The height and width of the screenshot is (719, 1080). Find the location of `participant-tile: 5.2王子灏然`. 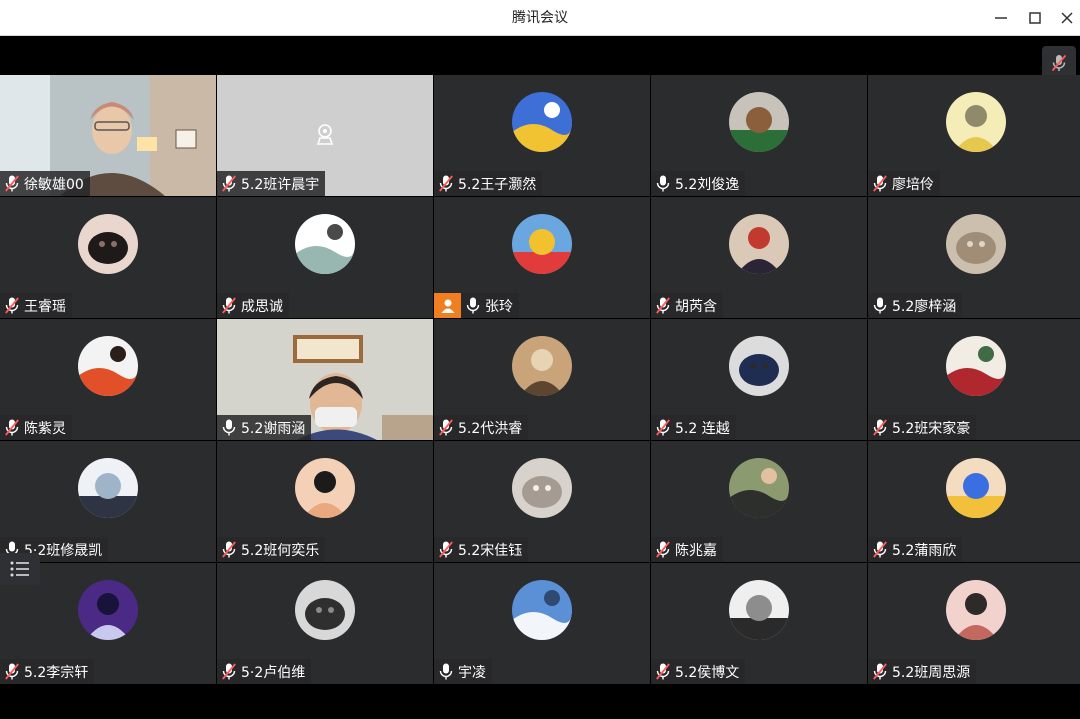

participant-tile: 5.2王子灏然 is located at coordinates (542, 135).